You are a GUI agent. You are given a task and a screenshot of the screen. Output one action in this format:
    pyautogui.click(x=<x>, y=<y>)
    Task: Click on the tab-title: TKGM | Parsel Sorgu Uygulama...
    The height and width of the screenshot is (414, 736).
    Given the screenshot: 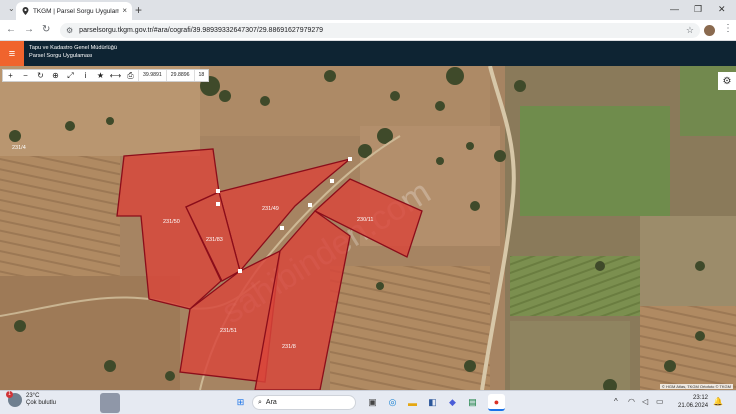 What is the action you would take?
    pyautogui.click(x=76, y=11)
    